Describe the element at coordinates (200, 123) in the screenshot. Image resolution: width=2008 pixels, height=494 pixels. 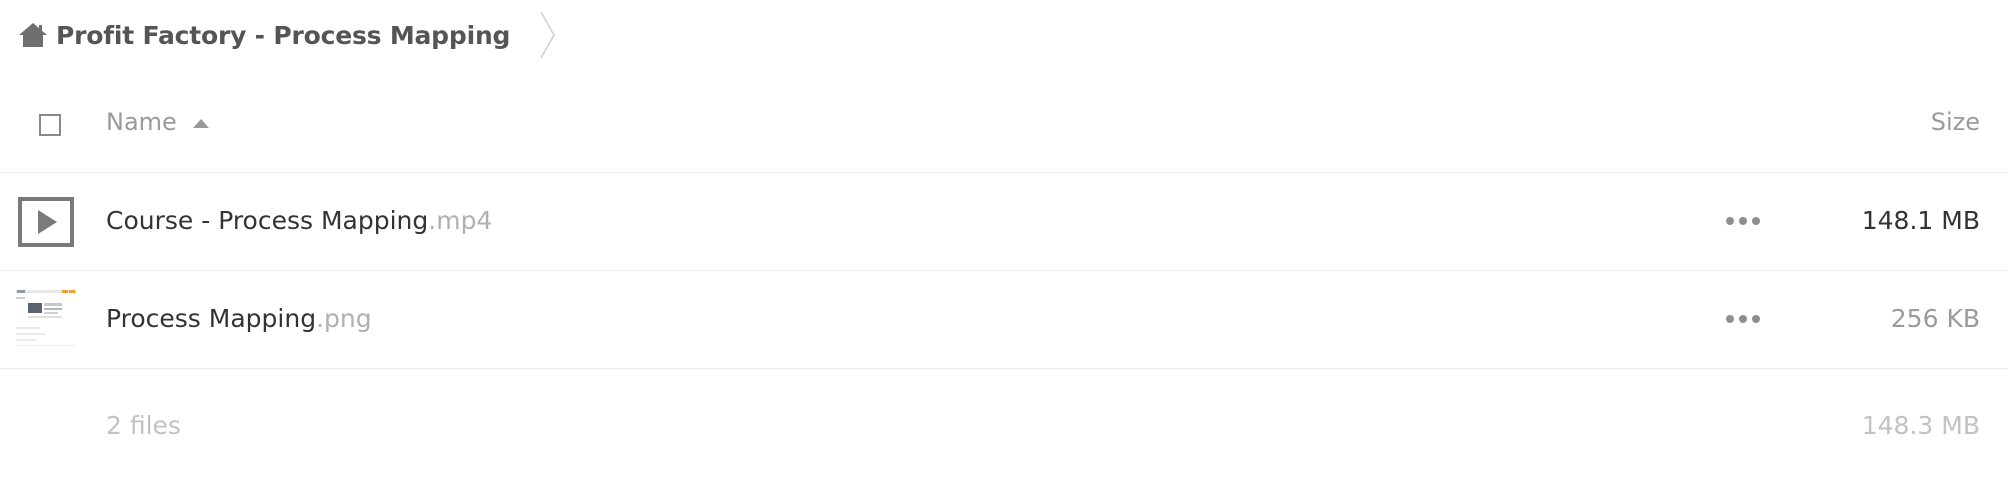
I see `sort-ascending-icon` at that location.